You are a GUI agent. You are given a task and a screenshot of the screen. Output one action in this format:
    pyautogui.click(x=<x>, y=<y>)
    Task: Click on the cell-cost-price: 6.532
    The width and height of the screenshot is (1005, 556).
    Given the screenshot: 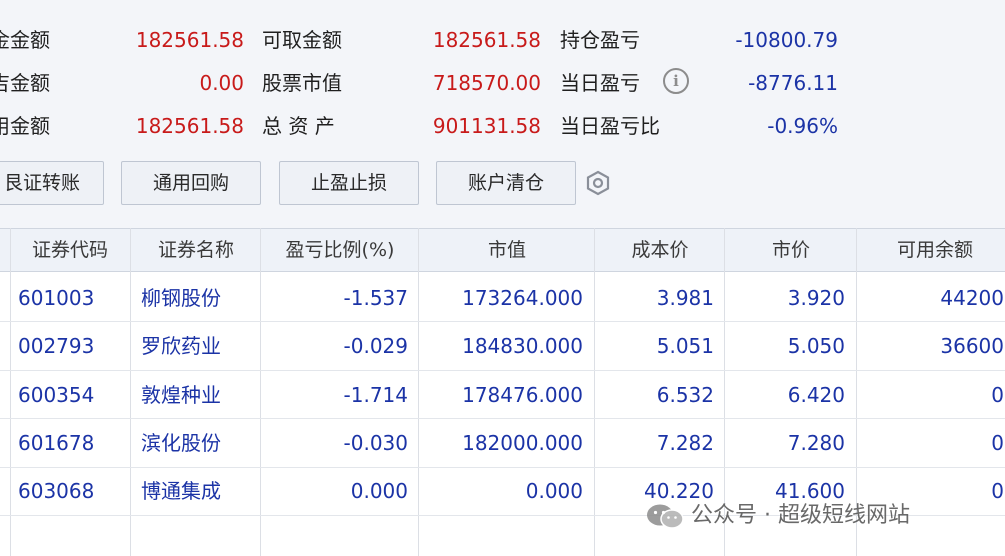 What is the action you would take?
    pyautogui.click(x=685, y=395)
    